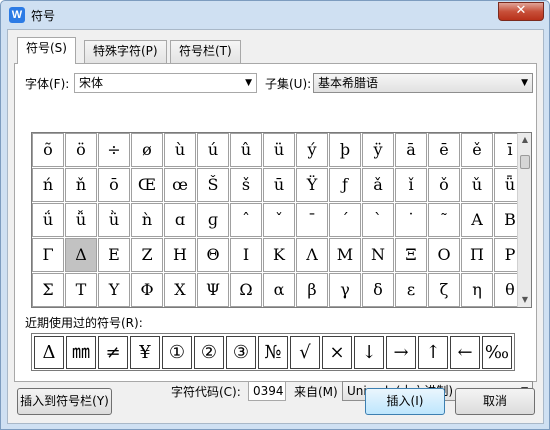 Image resolution: width=550 pixels, height=430 pixels. I want to click on symbol-cell: ǚ, so click(81, 220).